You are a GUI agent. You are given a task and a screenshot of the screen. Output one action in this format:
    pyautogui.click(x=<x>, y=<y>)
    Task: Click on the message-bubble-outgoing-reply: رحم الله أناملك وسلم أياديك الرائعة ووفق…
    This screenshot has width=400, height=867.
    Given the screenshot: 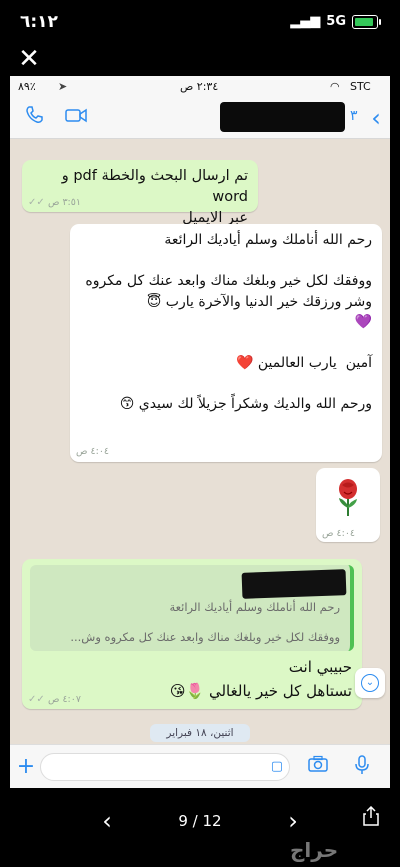 What is the action you would take?
    pyautogui.click(x=192, y=634)
    